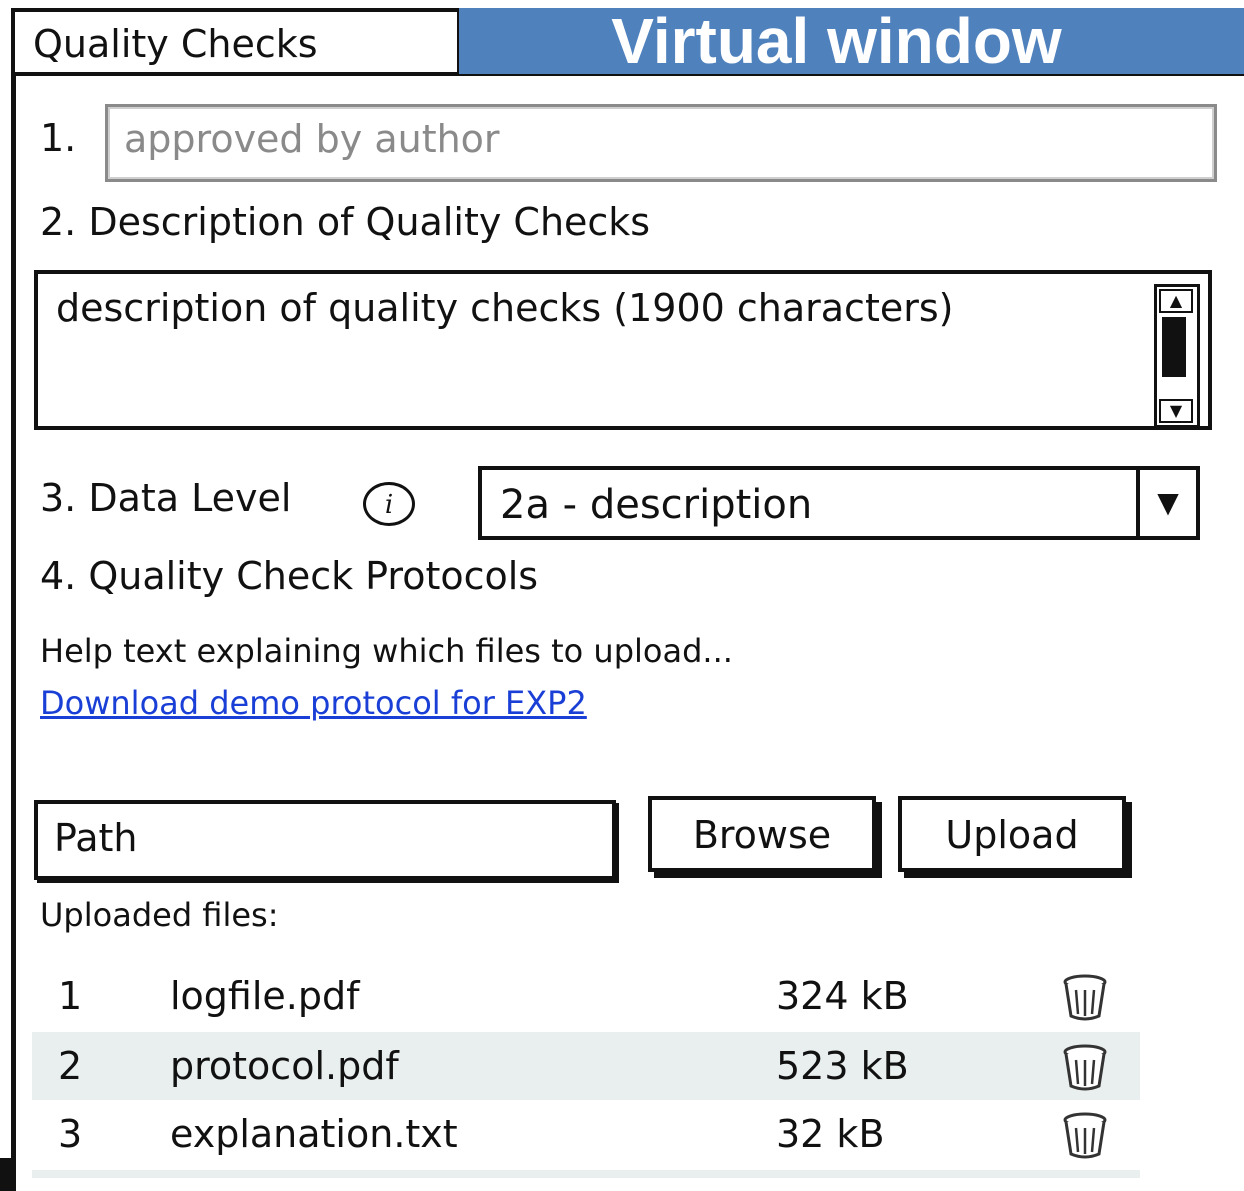  What do you see at coordinates (586, 1066) in the screenshot?
I see `file-row: 2 protocol.pdf 523 kB` at bounding box center [586, 1066].